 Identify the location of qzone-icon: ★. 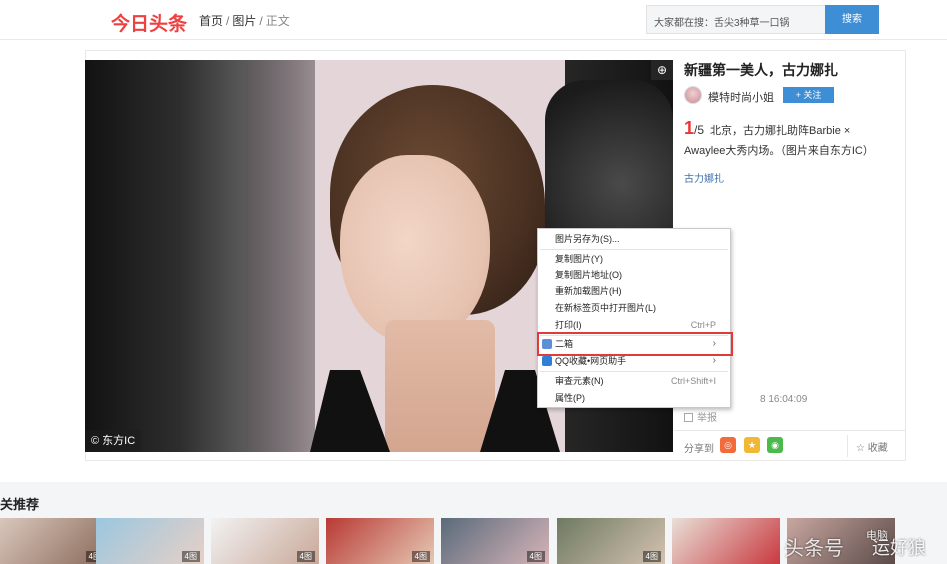
(752, 445).